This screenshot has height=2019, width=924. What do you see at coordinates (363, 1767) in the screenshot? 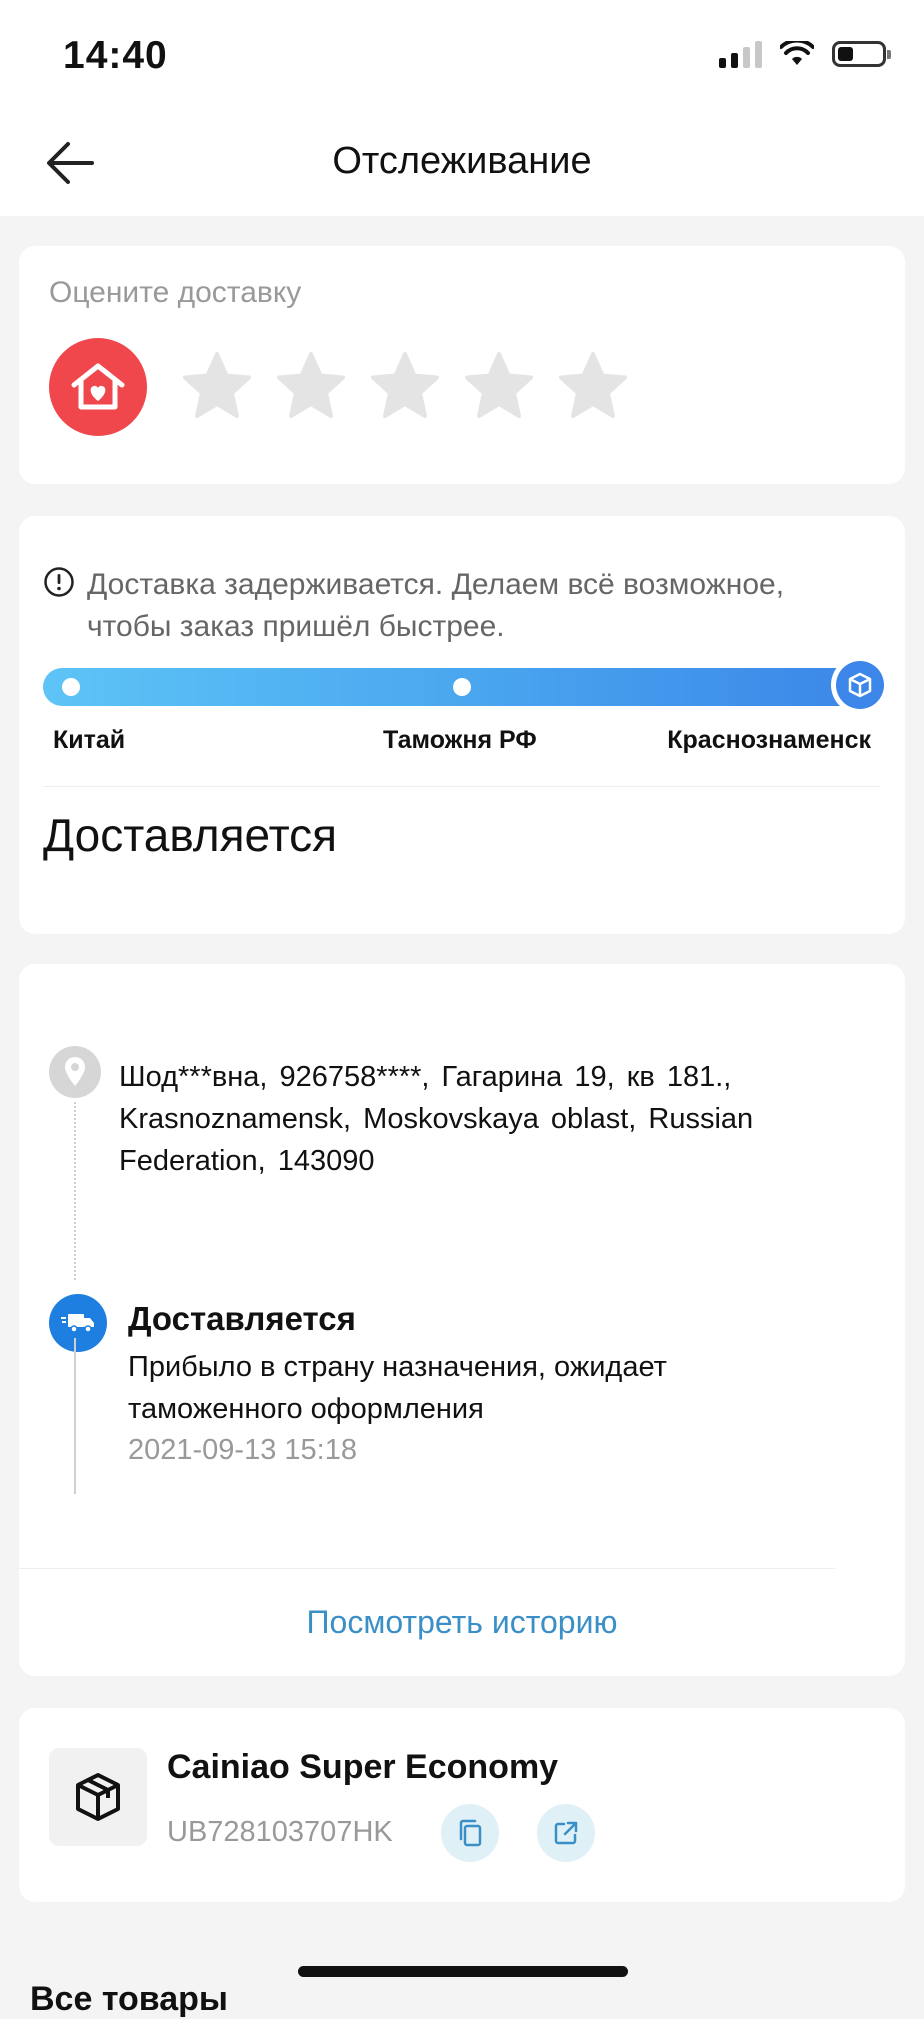
I see `carrier-name: Cainiao Super Economy` at bounding box center [363, 1767].